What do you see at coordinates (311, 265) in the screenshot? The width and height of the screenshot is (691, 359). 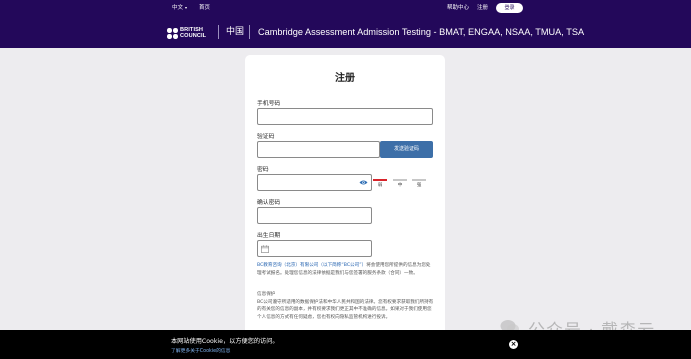 I see `company-link: BC教育咨询（北京）有限公司（以下简称“BC公司”）` at bounding box center [311, 265].